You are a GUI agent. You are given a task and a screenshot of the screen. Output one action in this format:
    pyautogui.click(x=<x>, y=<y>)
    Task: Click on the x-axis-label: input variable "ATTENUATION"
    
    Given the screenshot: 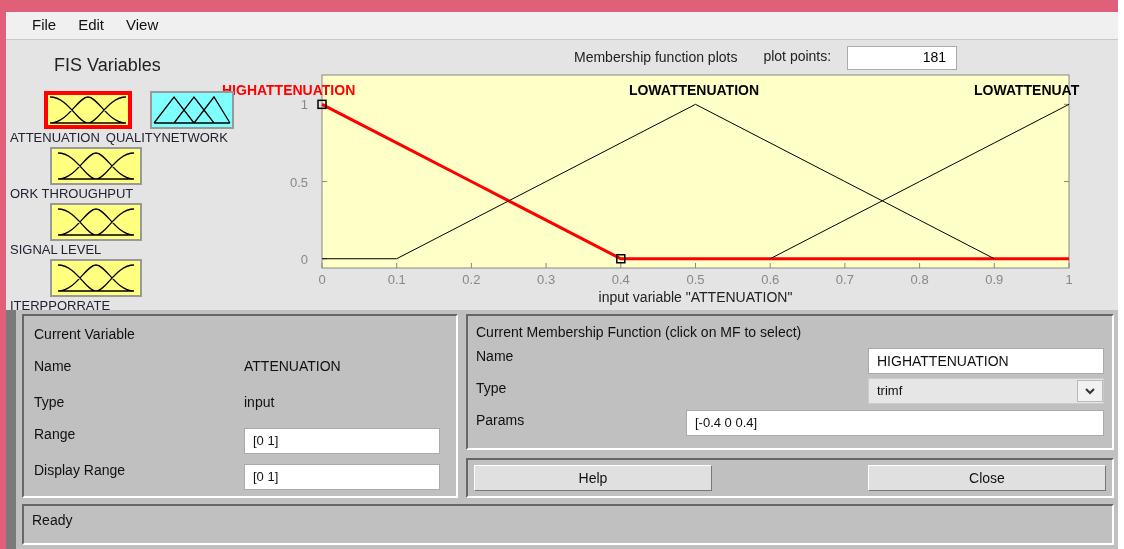 What is the action you would take?
    pyautogui.click(x=695, y=297)
    